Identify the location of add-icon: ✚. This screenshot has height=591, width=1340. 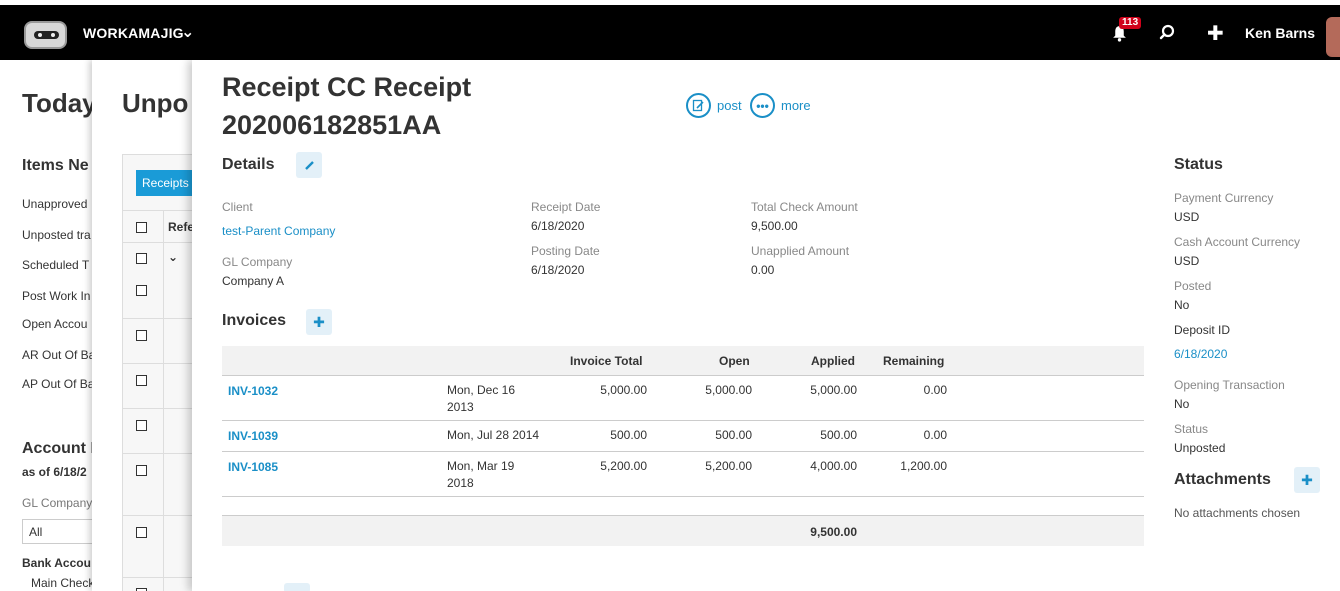
(1215, 33).